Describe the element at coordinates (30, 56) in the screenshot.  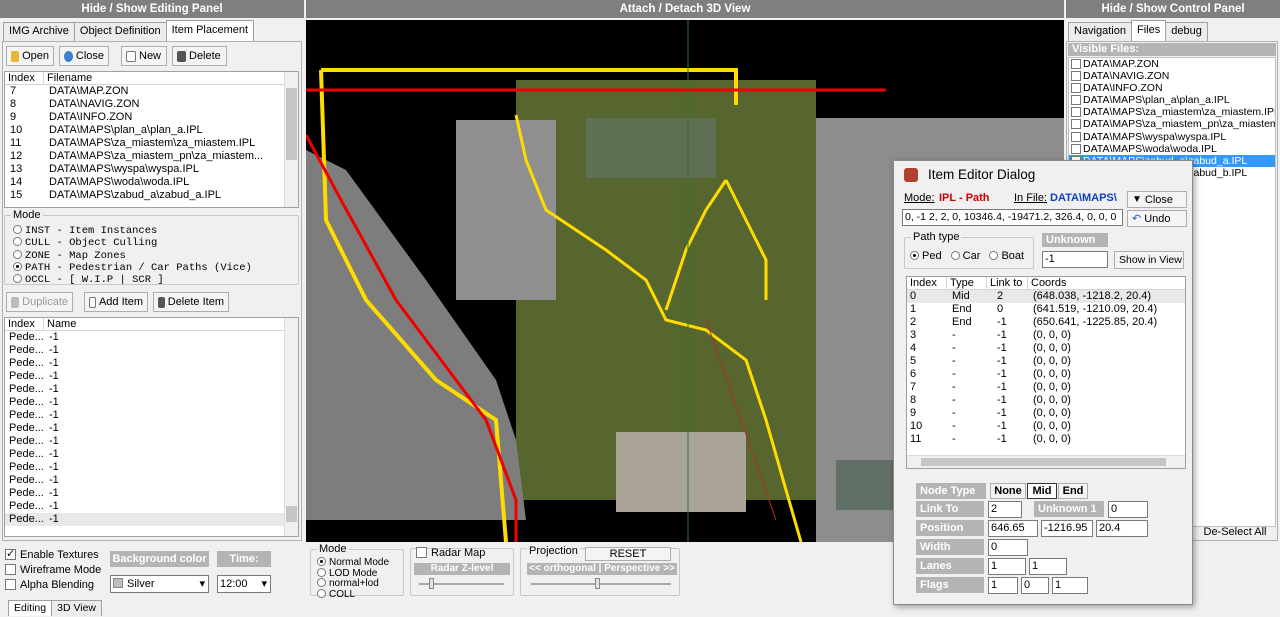
I see `open-button: Open` at that location.